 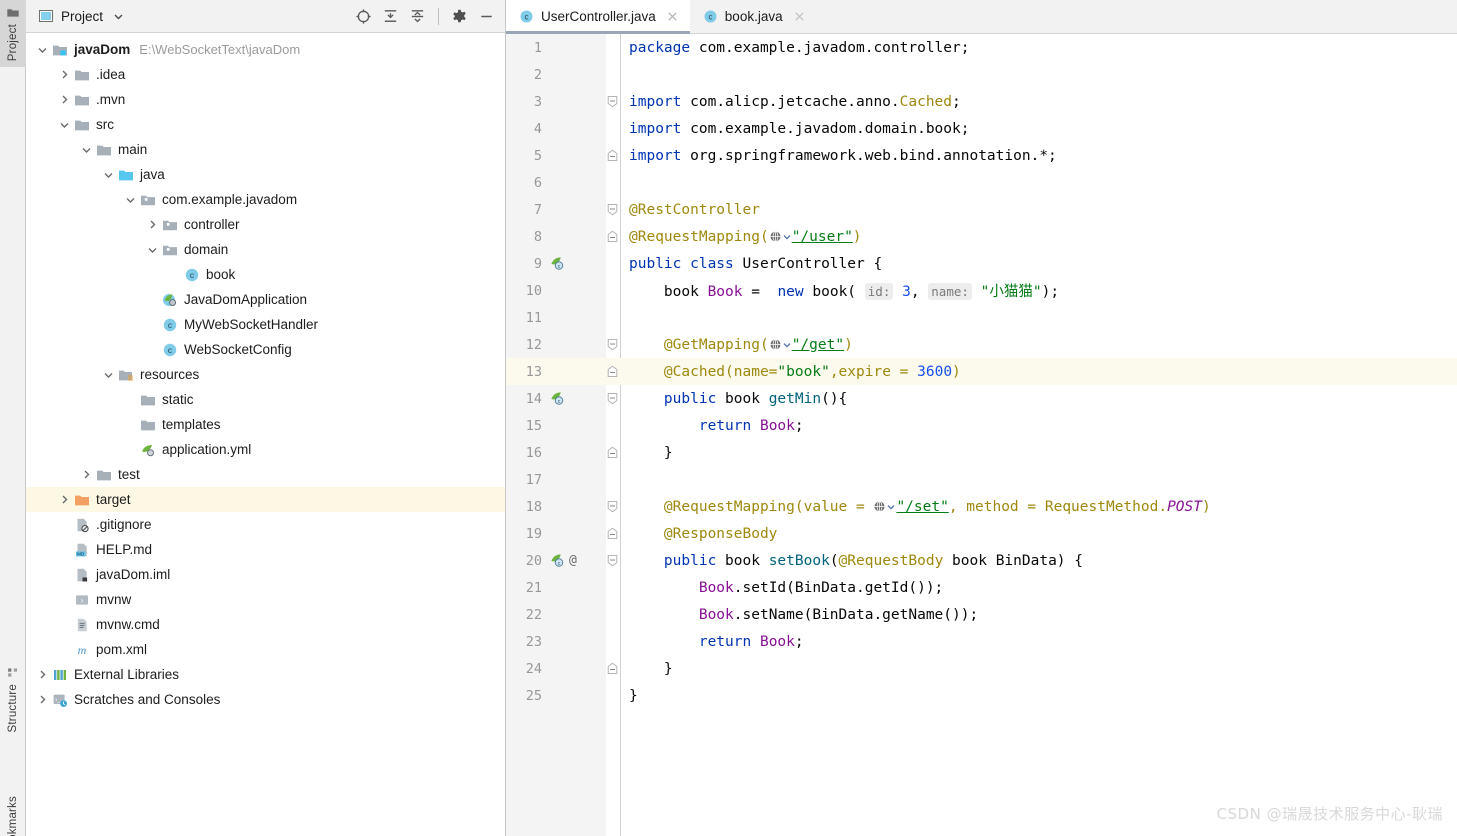 I want to click on code-line-7: 7 @RestController, so click(x=981, y=209).